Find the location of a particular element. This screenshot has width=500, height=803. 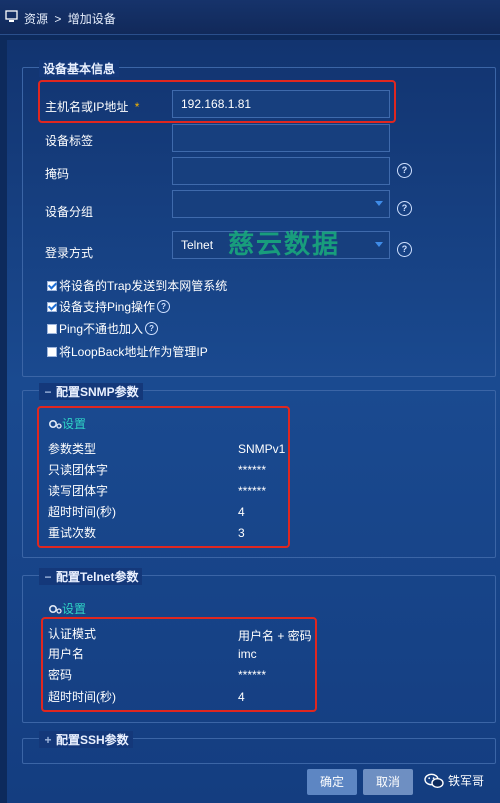

ping-support-option: 设备支持Ping操作 ? is located at coordinates (109, 306).